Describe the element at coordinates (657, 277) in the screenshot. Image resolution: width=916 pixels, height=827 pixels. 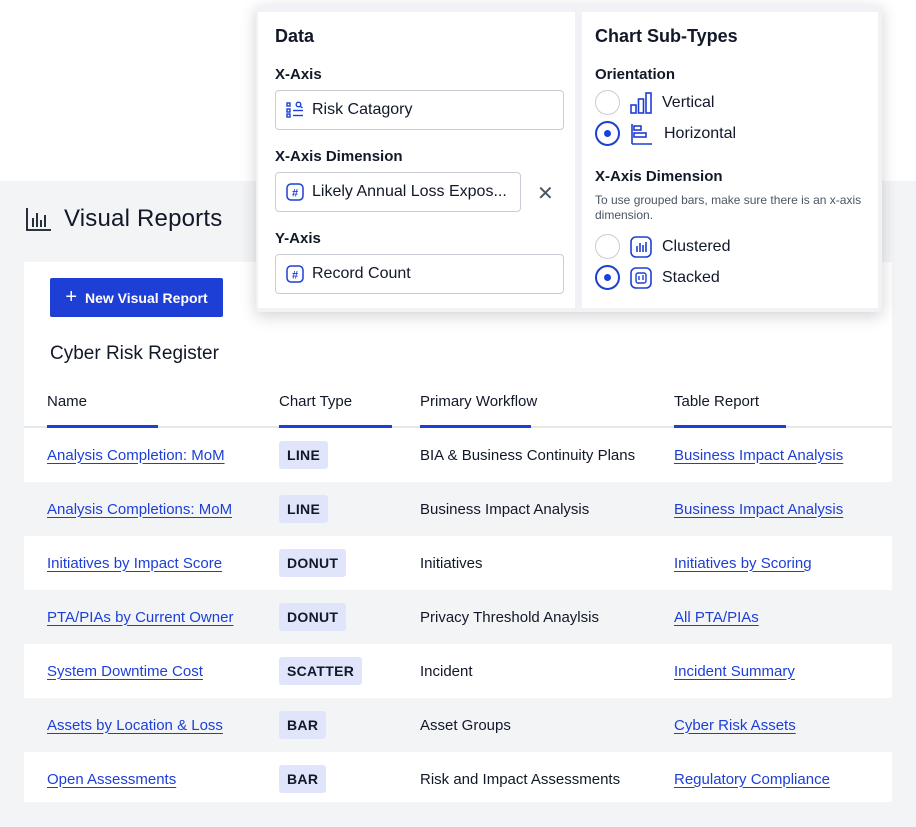
I see `grouping-stacked-option: Stacked` at that location.